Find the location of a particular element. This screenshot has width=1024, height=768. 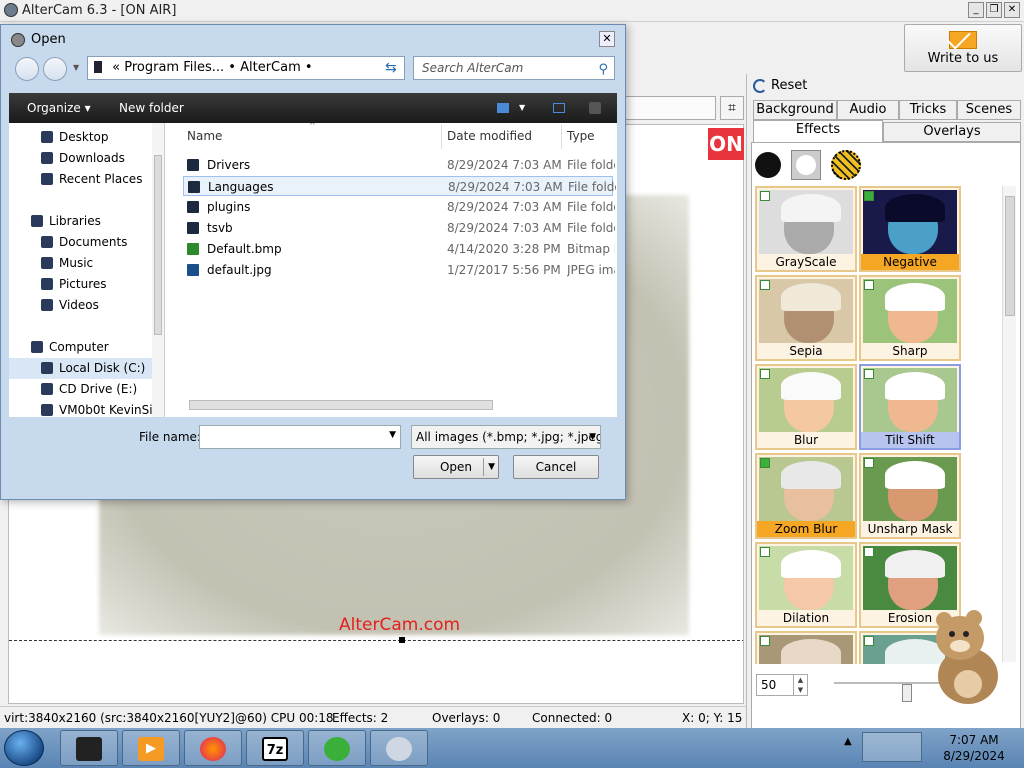

view-dropdown-icon: ▼ is located at coordinates (522, 107).